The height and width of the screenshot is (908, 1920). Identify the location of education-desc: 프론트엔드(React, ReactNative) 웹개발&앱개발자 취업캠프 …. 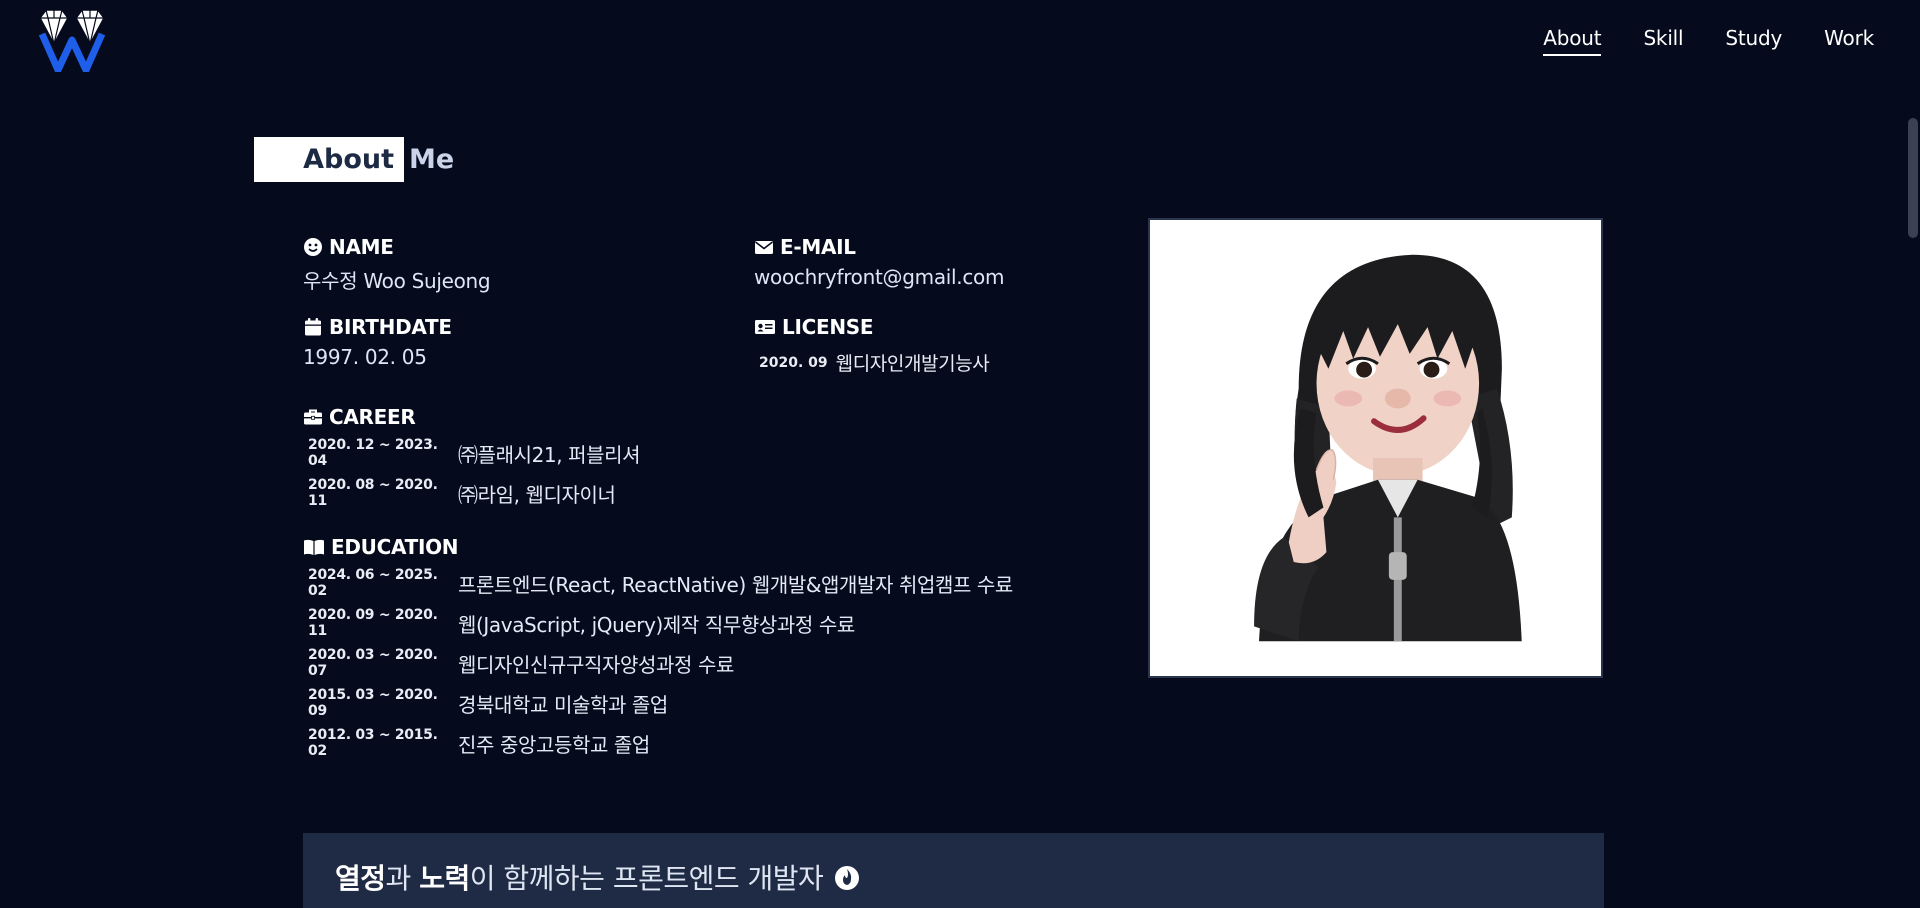
(735, 584).